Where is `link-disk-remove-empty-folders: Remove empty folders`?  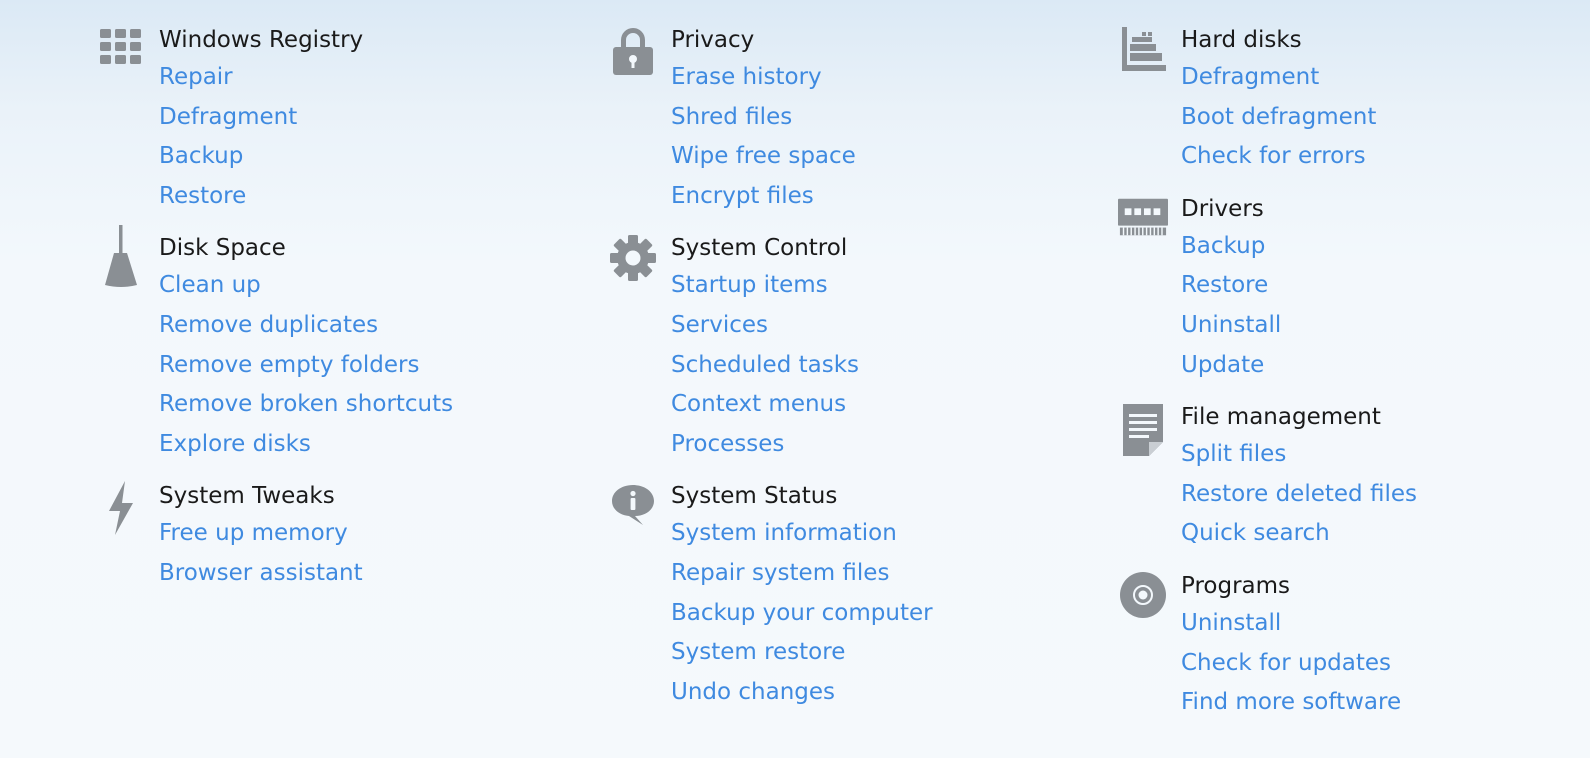
link-disk-remove-empty-folders: Remove empty folders is located at coordinates (357, 366).